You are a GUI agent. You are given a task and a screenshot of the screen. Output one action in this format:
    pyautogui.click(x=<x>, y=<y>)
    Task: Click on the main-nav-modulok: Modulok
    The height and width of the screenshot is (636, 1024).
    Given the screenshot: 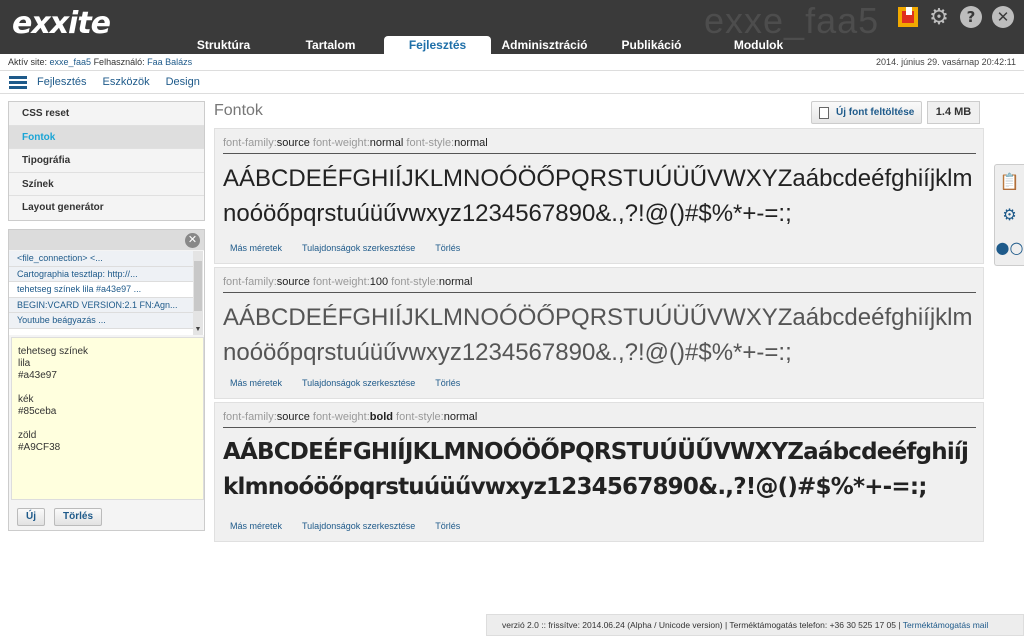 What is the action you would take?
    pyautogui.click(x=758, y=45)
    